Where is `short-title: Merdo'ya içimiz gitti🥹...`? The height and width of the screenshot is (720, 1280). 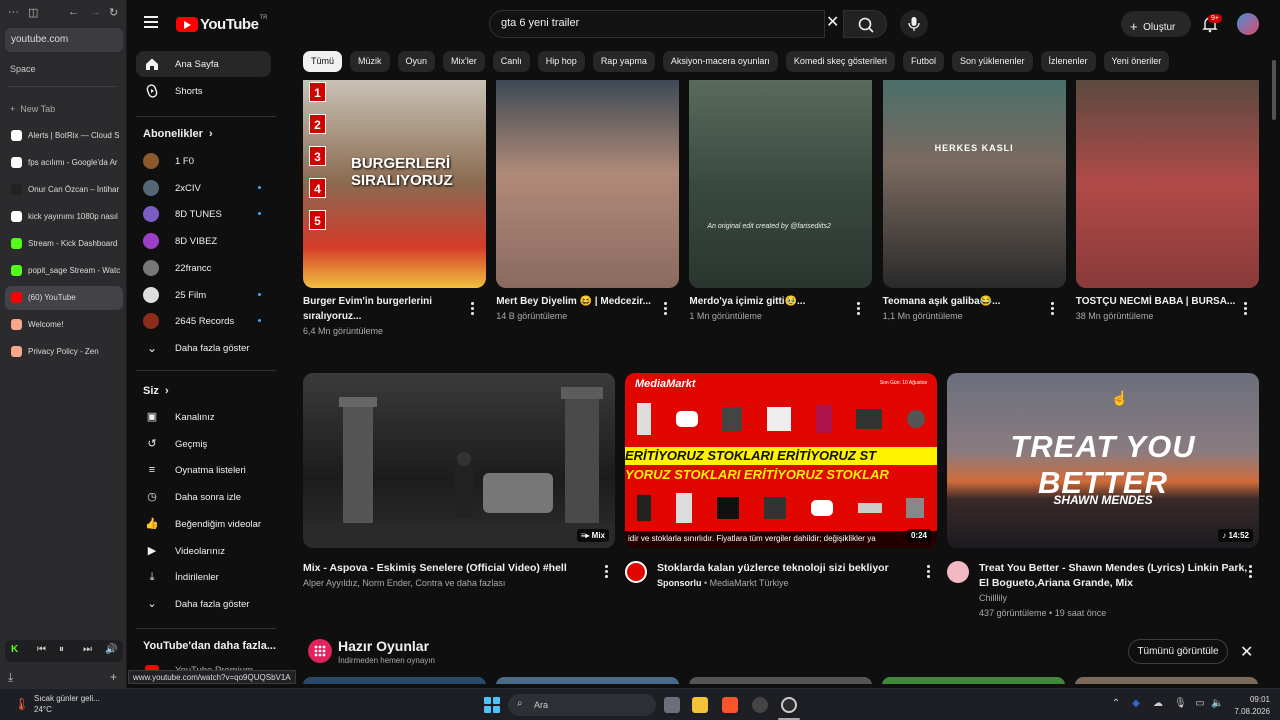 short-title: Merdo'ya içimiz gitti🥹... is located at coordinates (770, 301).